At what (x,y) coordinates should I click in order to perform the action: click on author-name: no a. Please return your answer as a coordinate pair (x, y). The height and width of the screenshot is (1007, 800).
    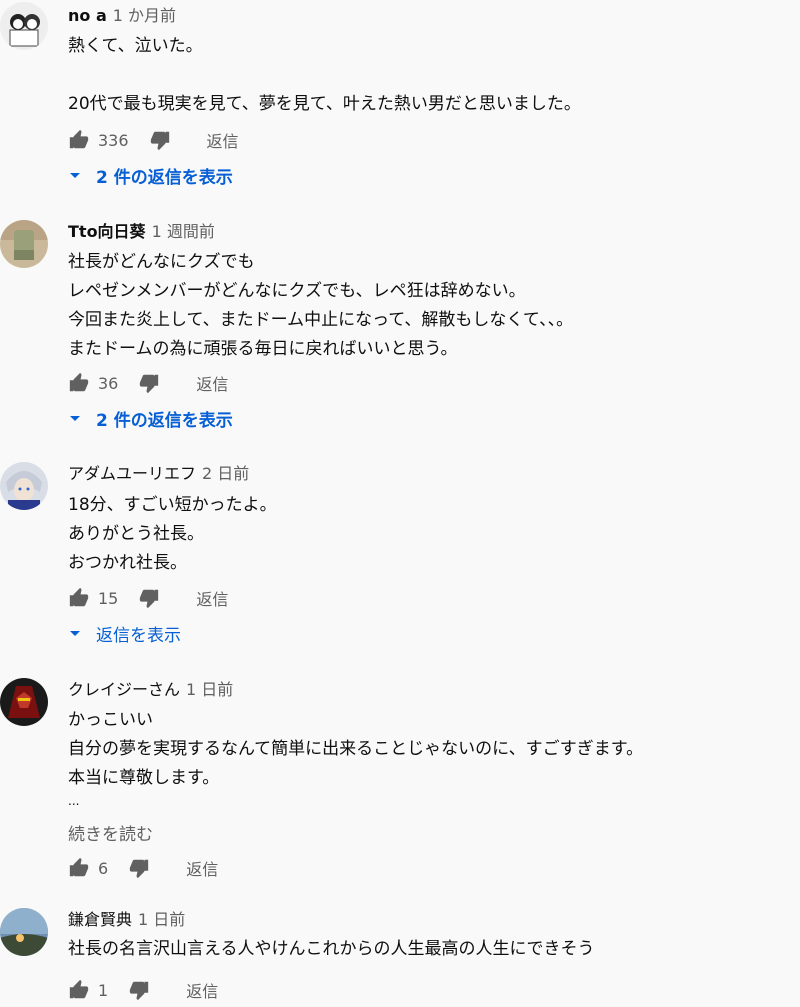
    Looking at the image, I should click on (87, 15).